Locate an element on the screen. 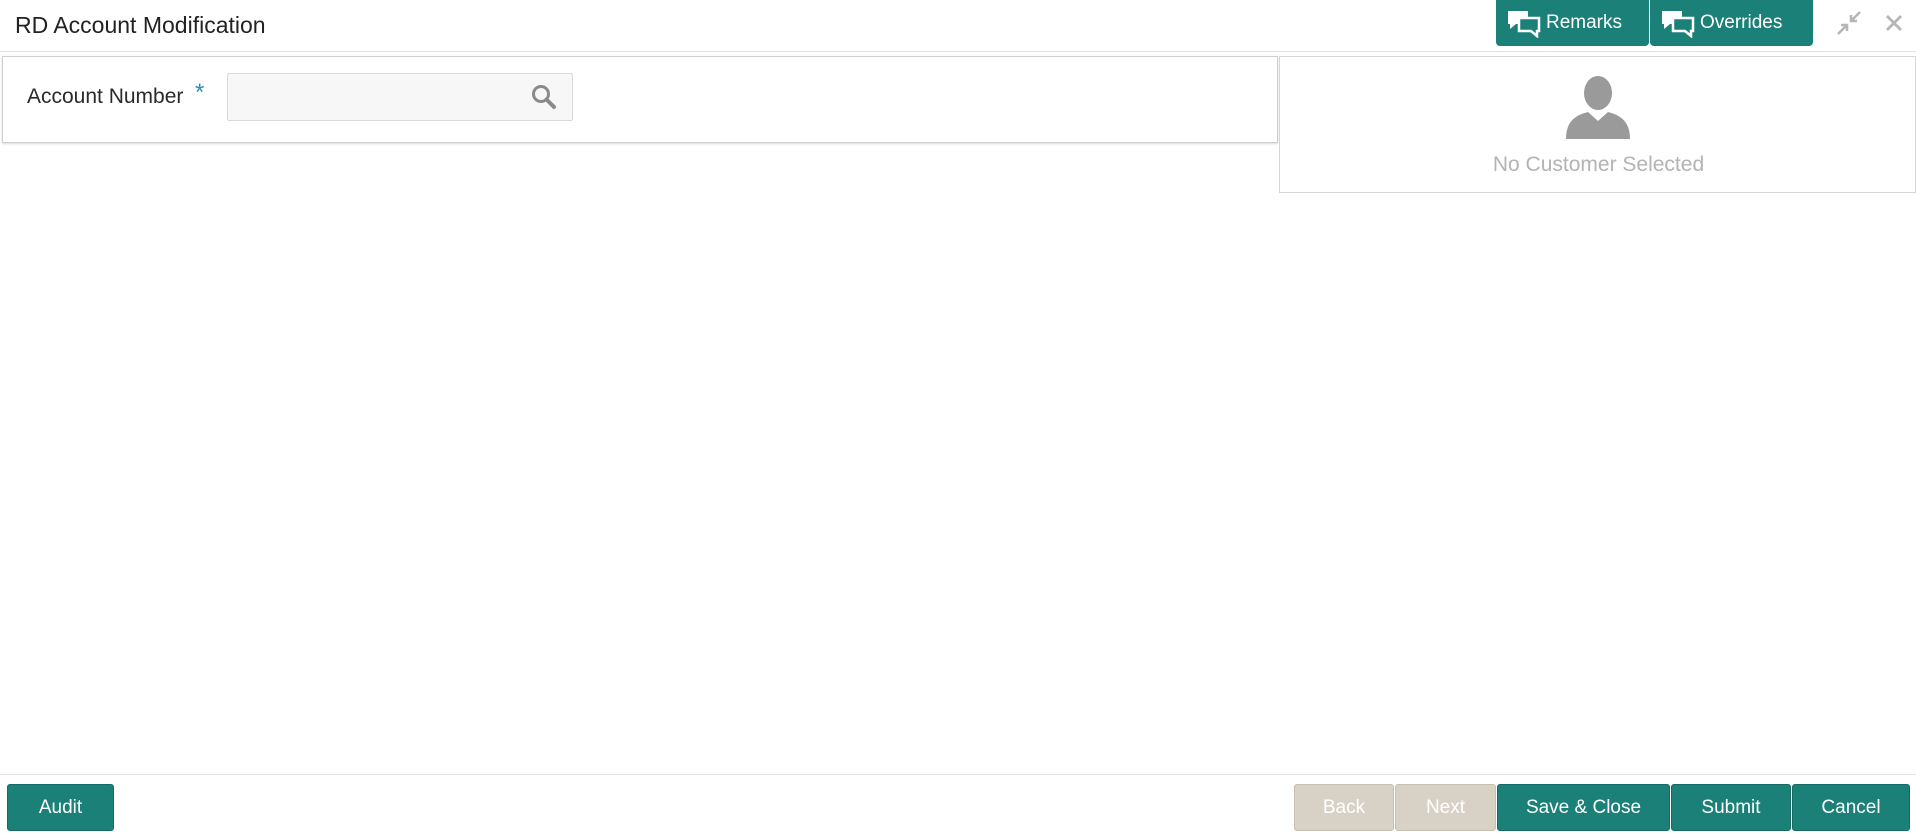 This screenshot has width=1916, height=834. account-number-input is located at coordinates (373, 97).